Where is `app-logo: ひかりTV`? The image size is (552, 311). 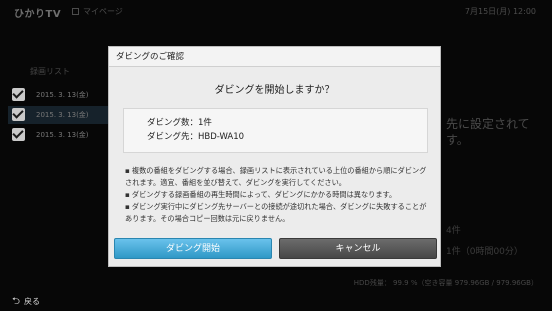
app-logo: ひかりTV is located at coordinates (38, 14).